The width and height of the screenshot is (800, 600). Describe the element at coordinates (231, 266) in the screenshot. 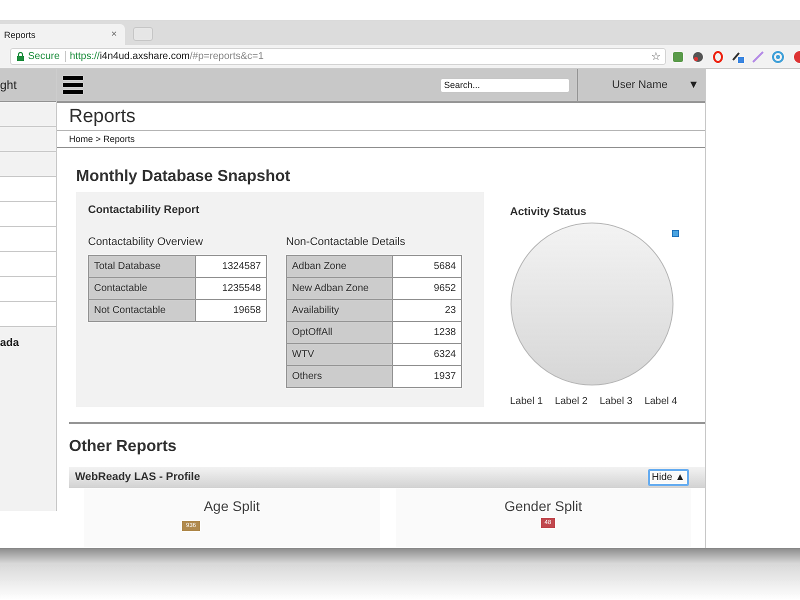

I see `table-cell: 1324587` at that location.